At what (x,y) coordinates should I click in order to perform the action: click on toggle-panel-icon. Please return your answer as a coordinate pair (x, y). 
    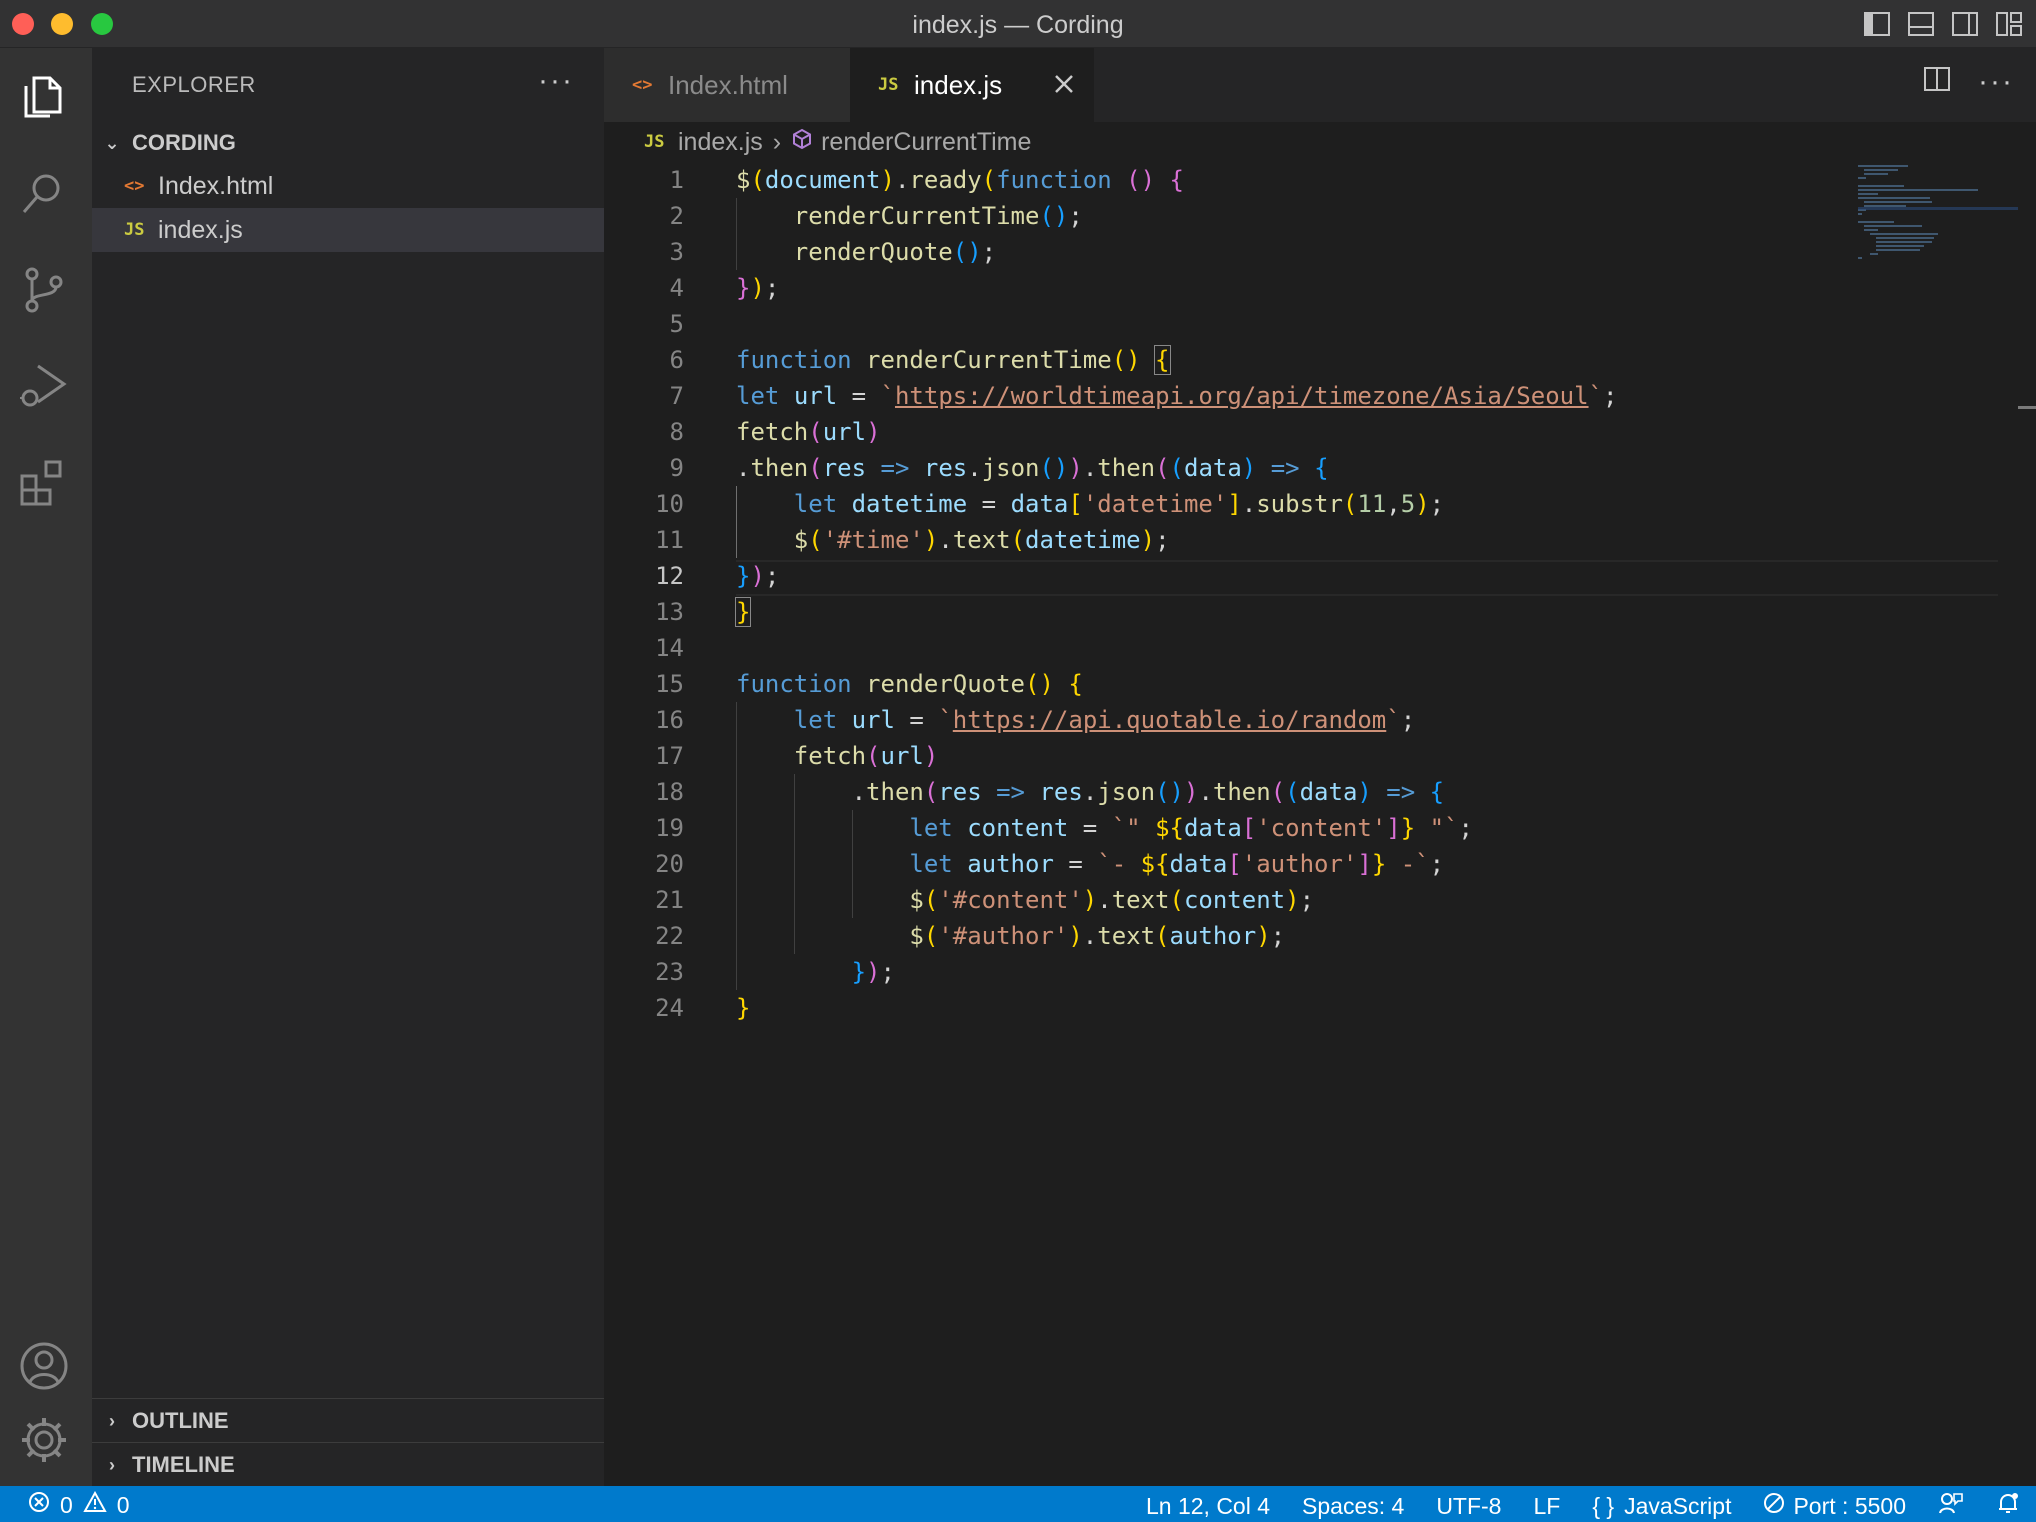
    Looking at the image, I should click on (1921, 24).